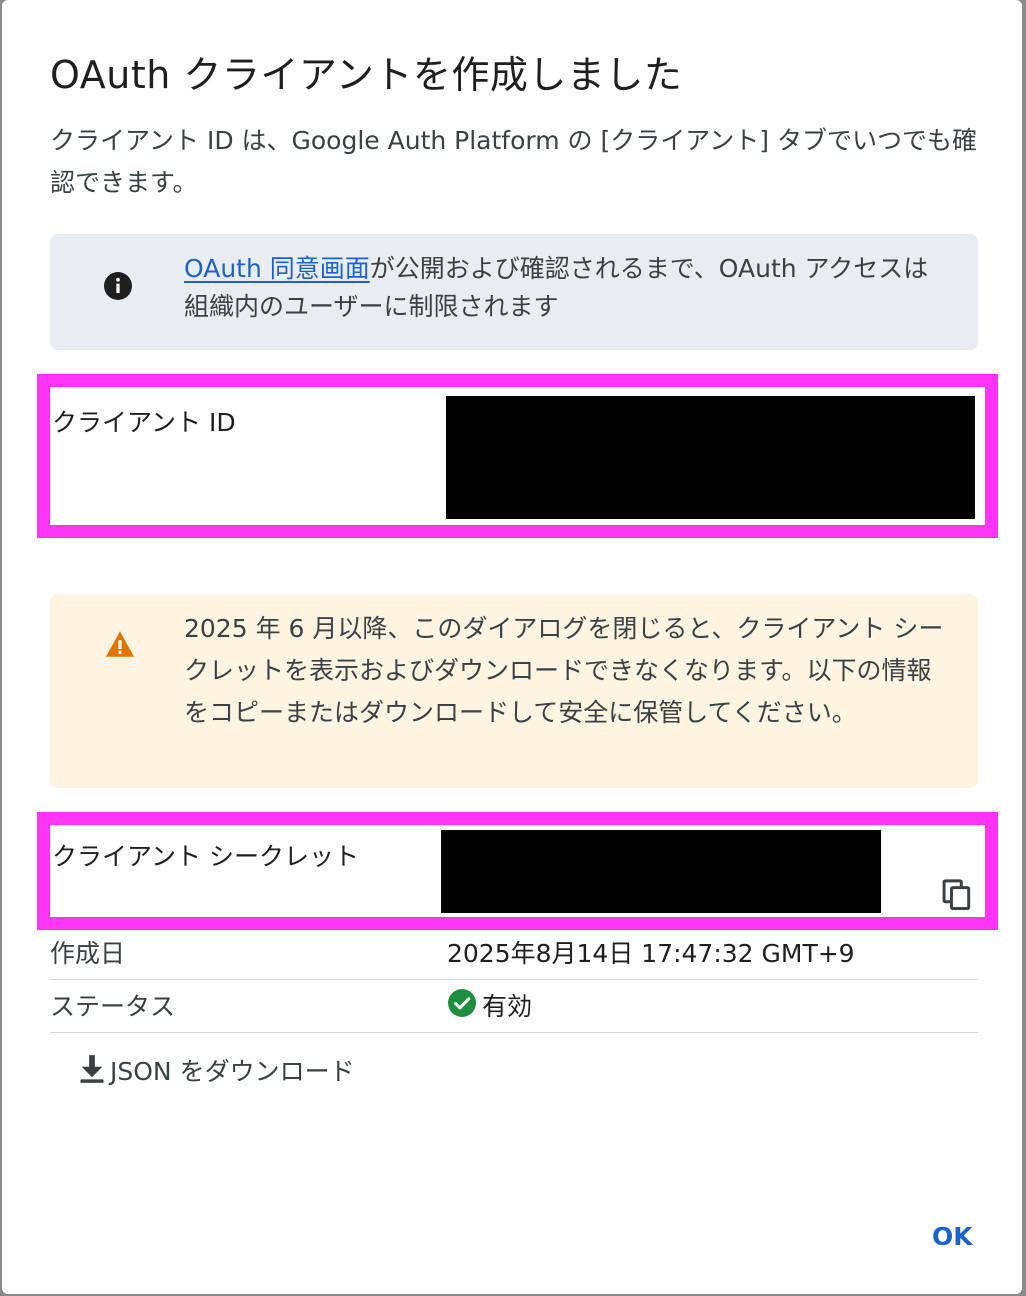 The image size is (1026, 1296). I want to click on created-date-row: 作成日 2025年8月14日 17:47:32 GMT+9, so click(514, 954).